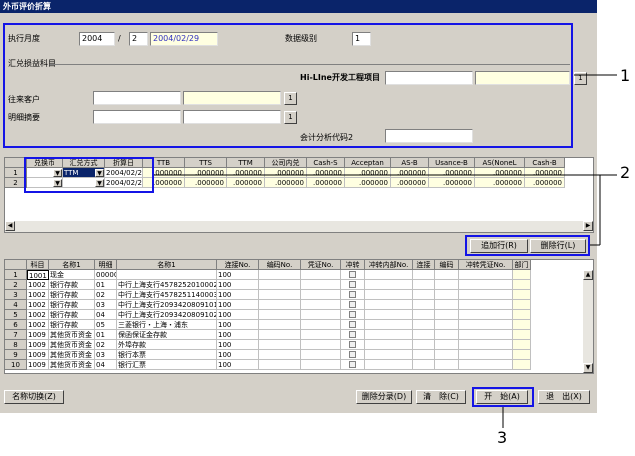 This screenshot has width=635, height=456. Describe the element at coordinates (502, 437) in the screenshot. I see `callout-3: 3` at that location.